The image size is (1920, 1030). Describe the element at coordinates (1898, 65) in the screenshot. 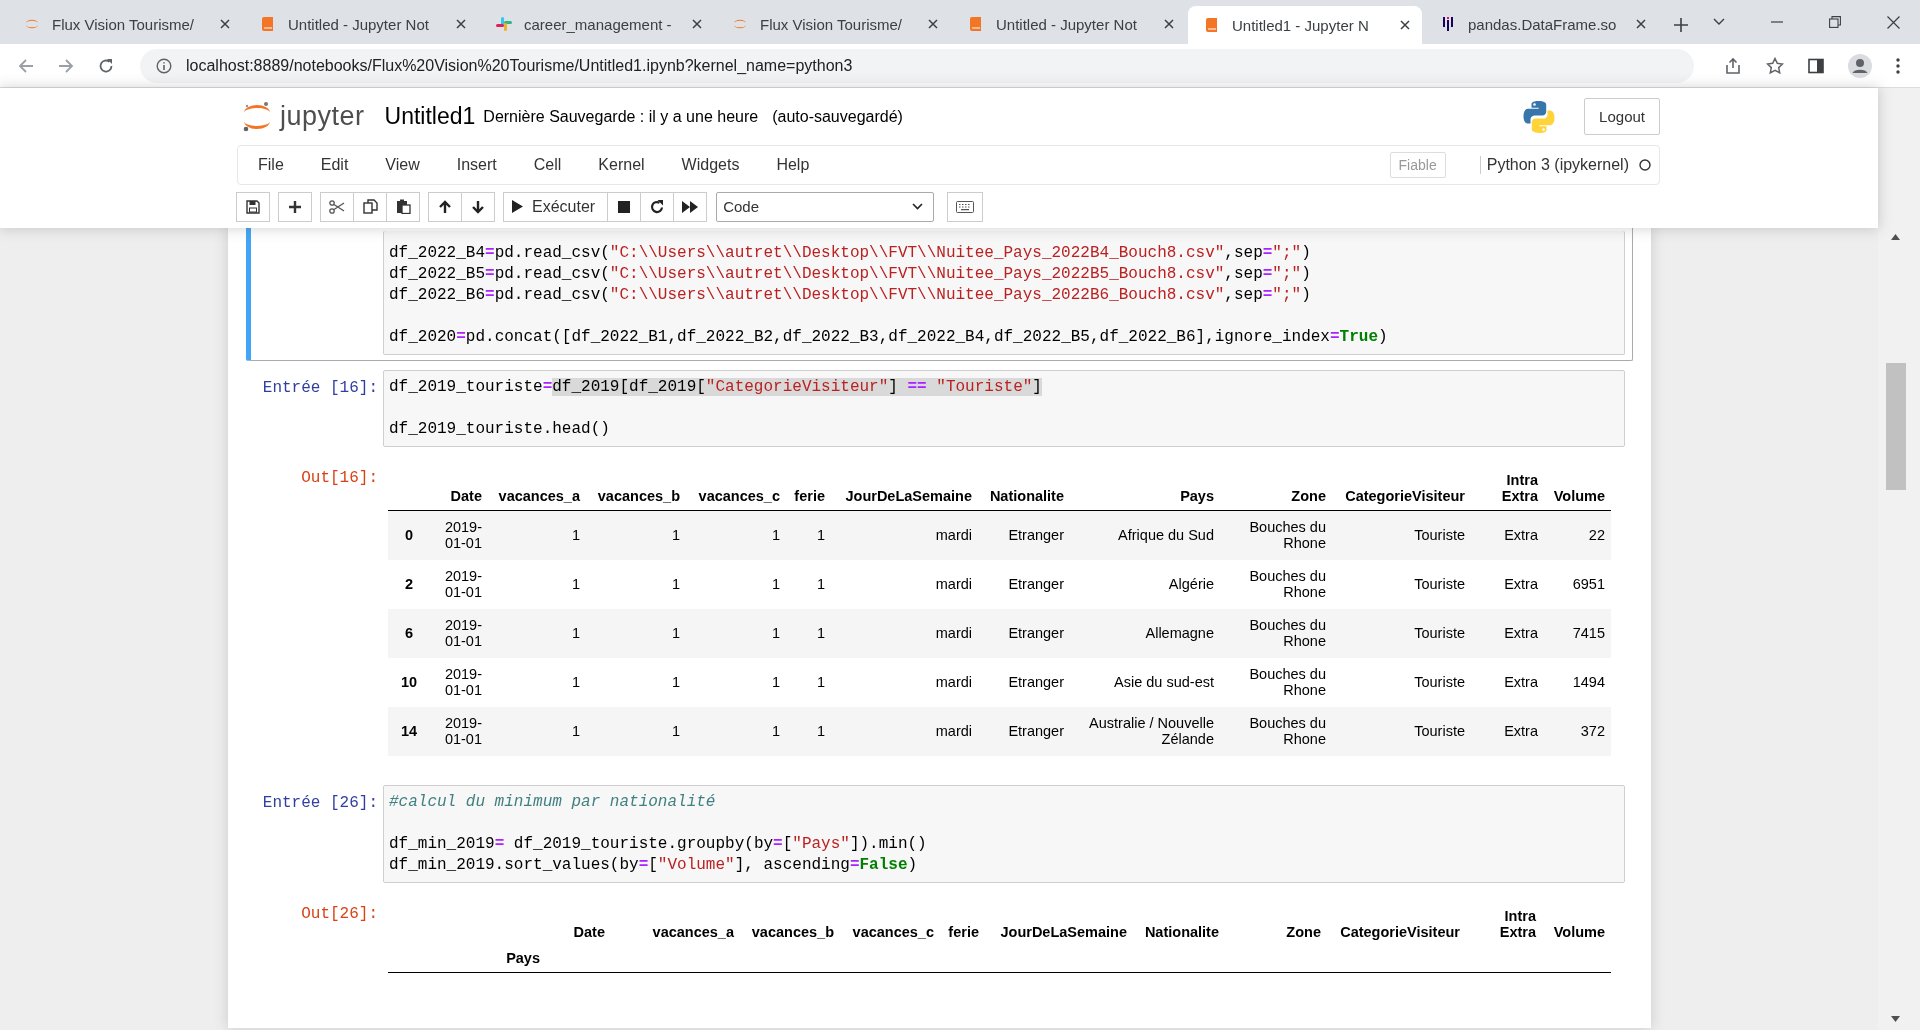

I see `menu-icon` at that location.